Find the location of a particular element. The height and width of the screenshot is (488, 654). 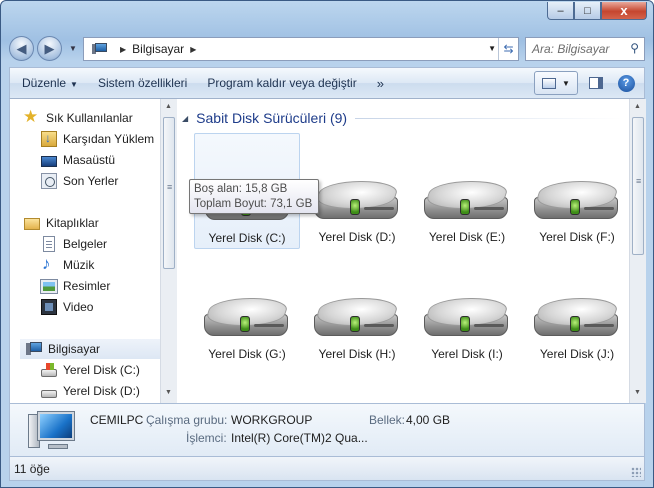

drive-label: Yerel Disk (F:) is located at coordinates (577, 237).